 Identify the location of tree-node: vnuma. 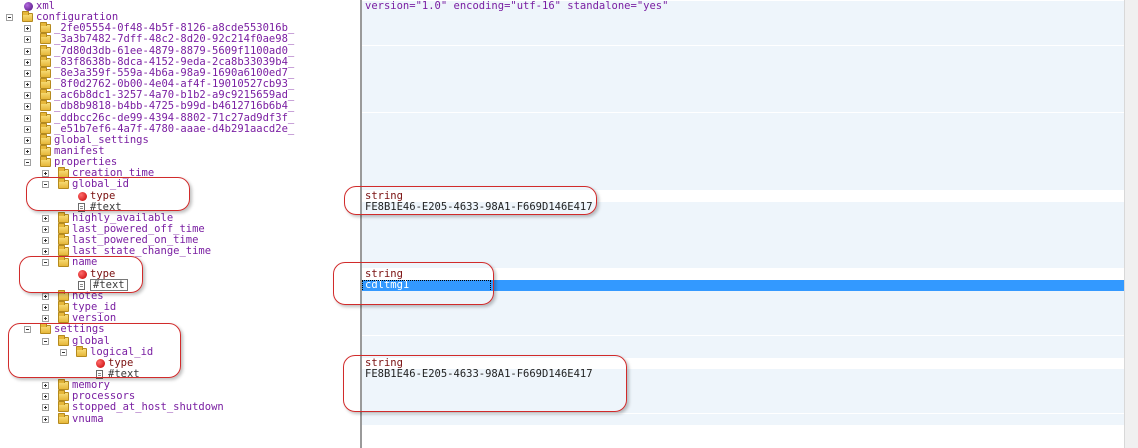
(180, 418).